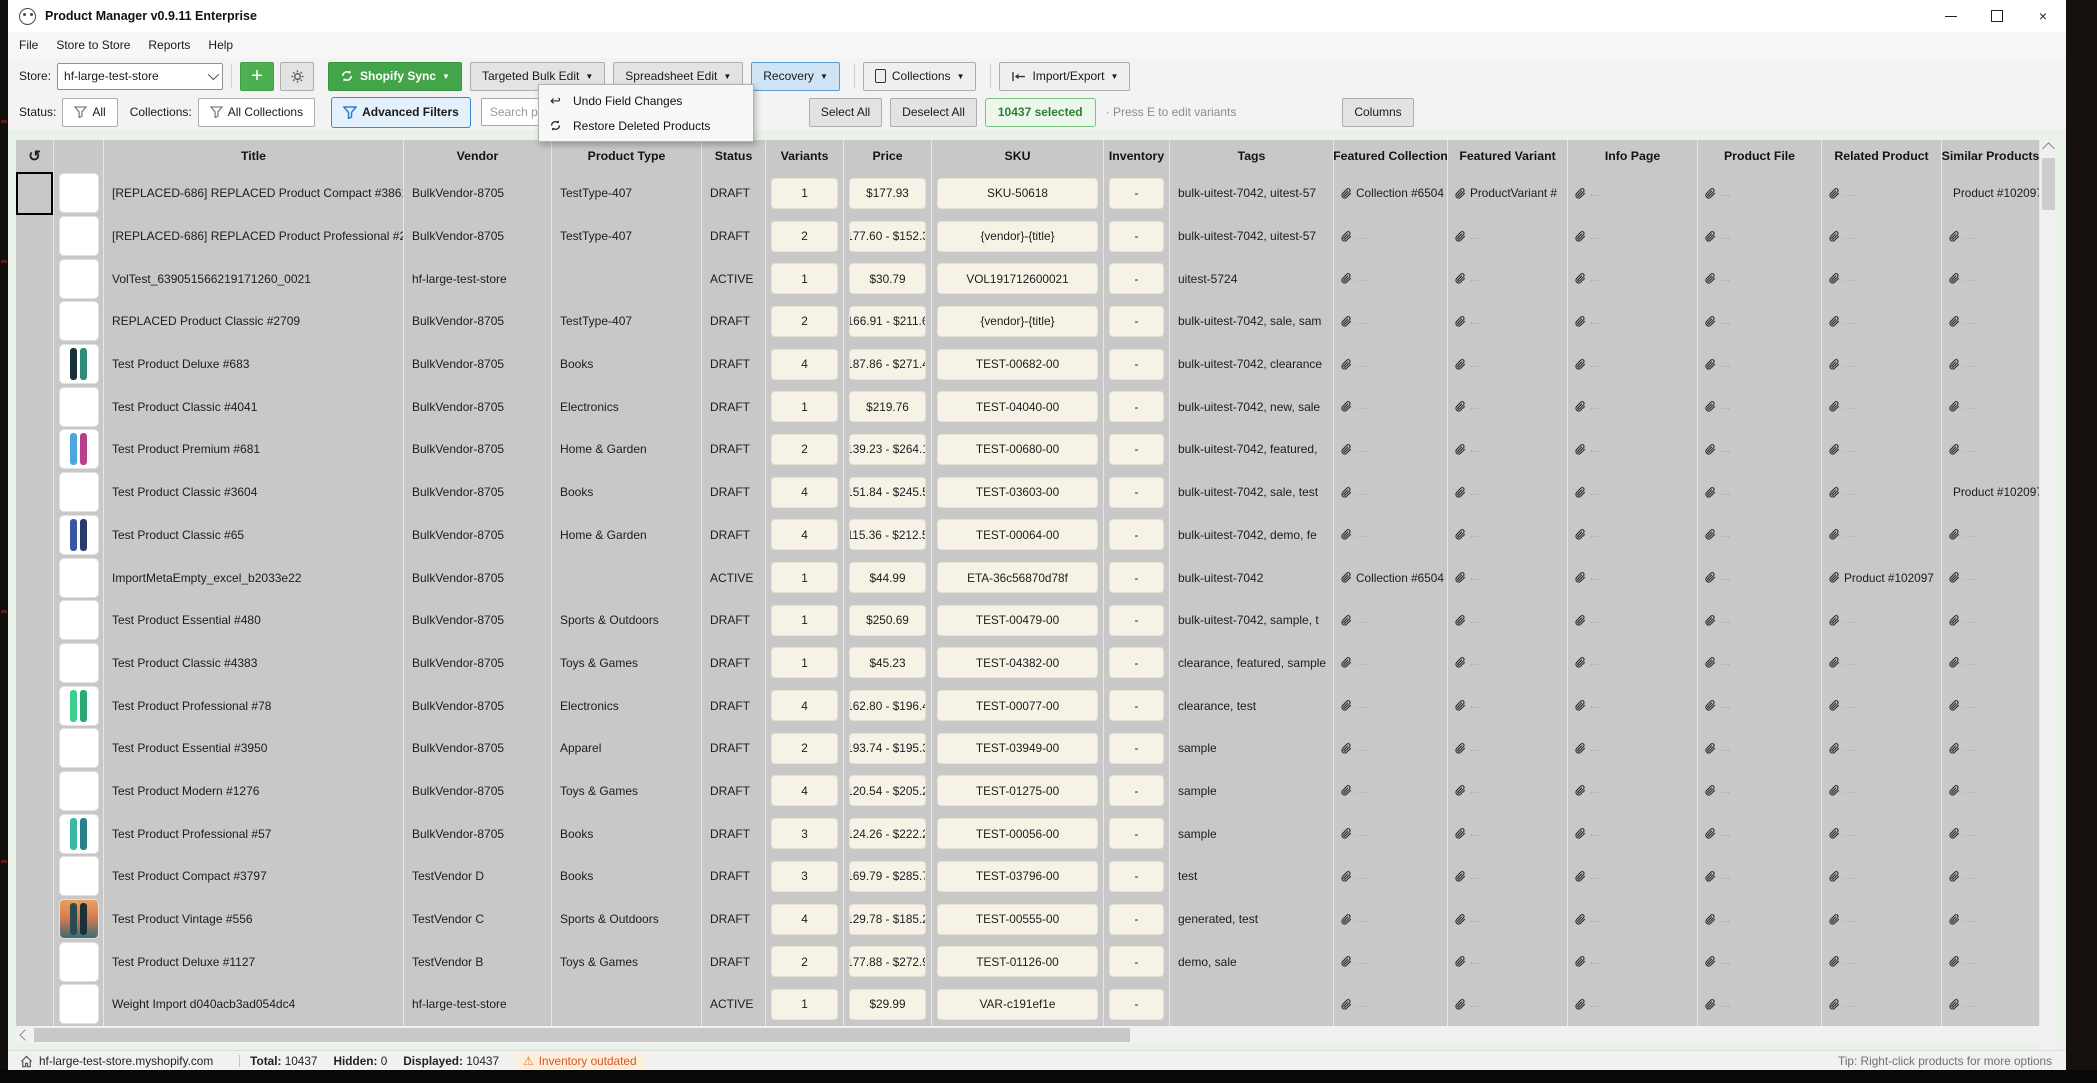  Describe the element at coordinates (169, 45) in the screenshot. I see `menu-reports: Reports` at that location.